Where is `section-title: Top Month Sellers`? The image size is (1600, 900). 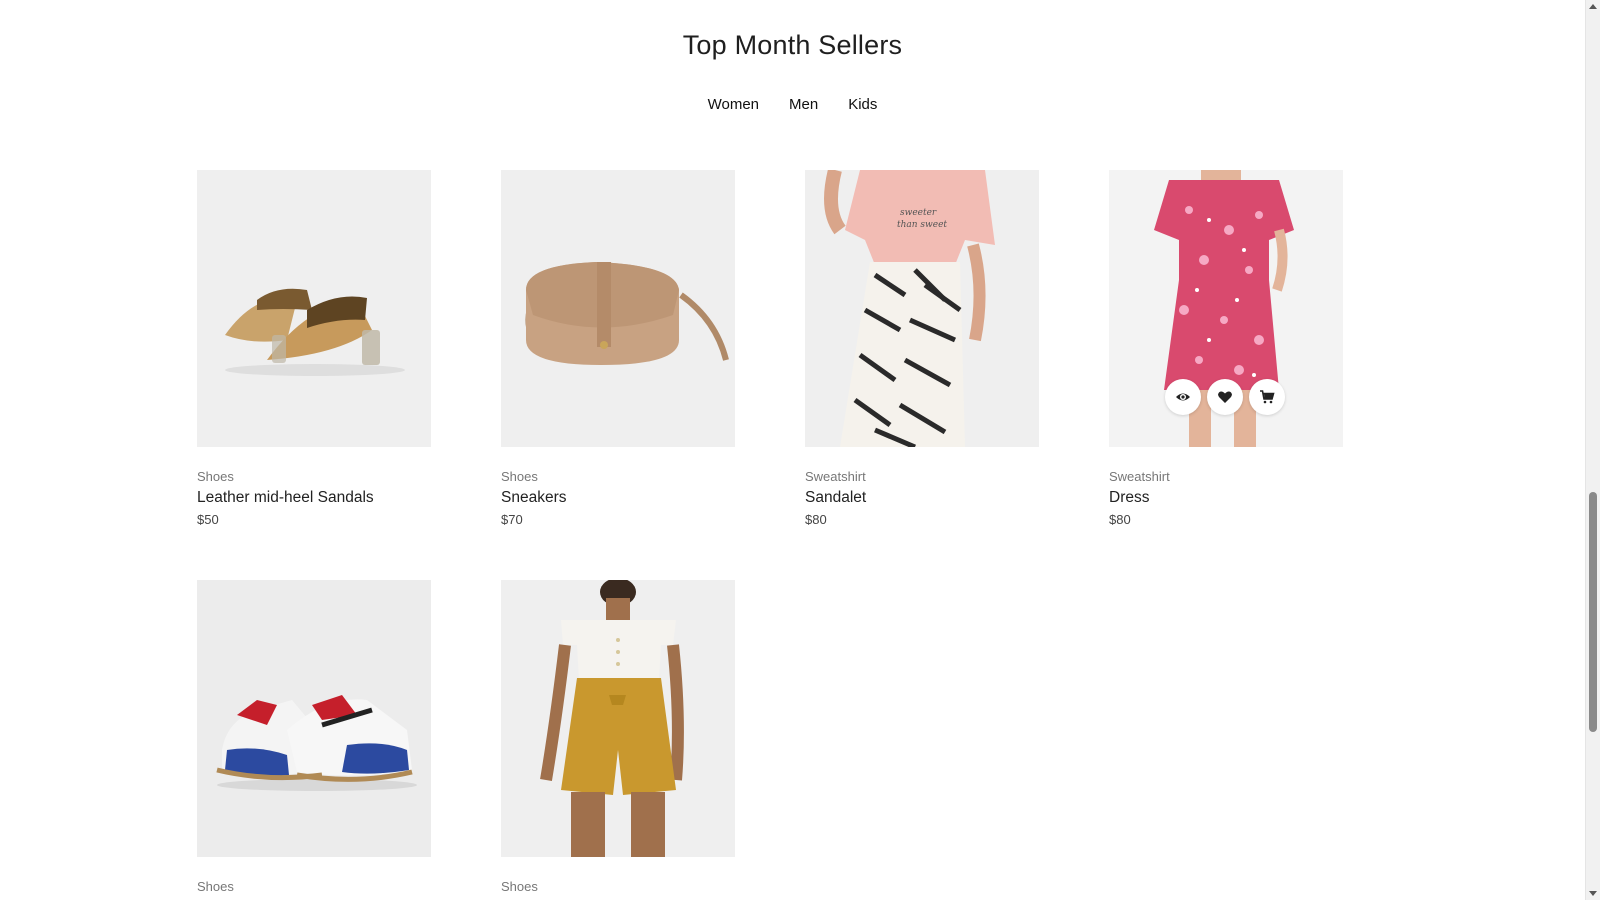
section-title: Top Month Sellers is located at coordinates (792, 45).